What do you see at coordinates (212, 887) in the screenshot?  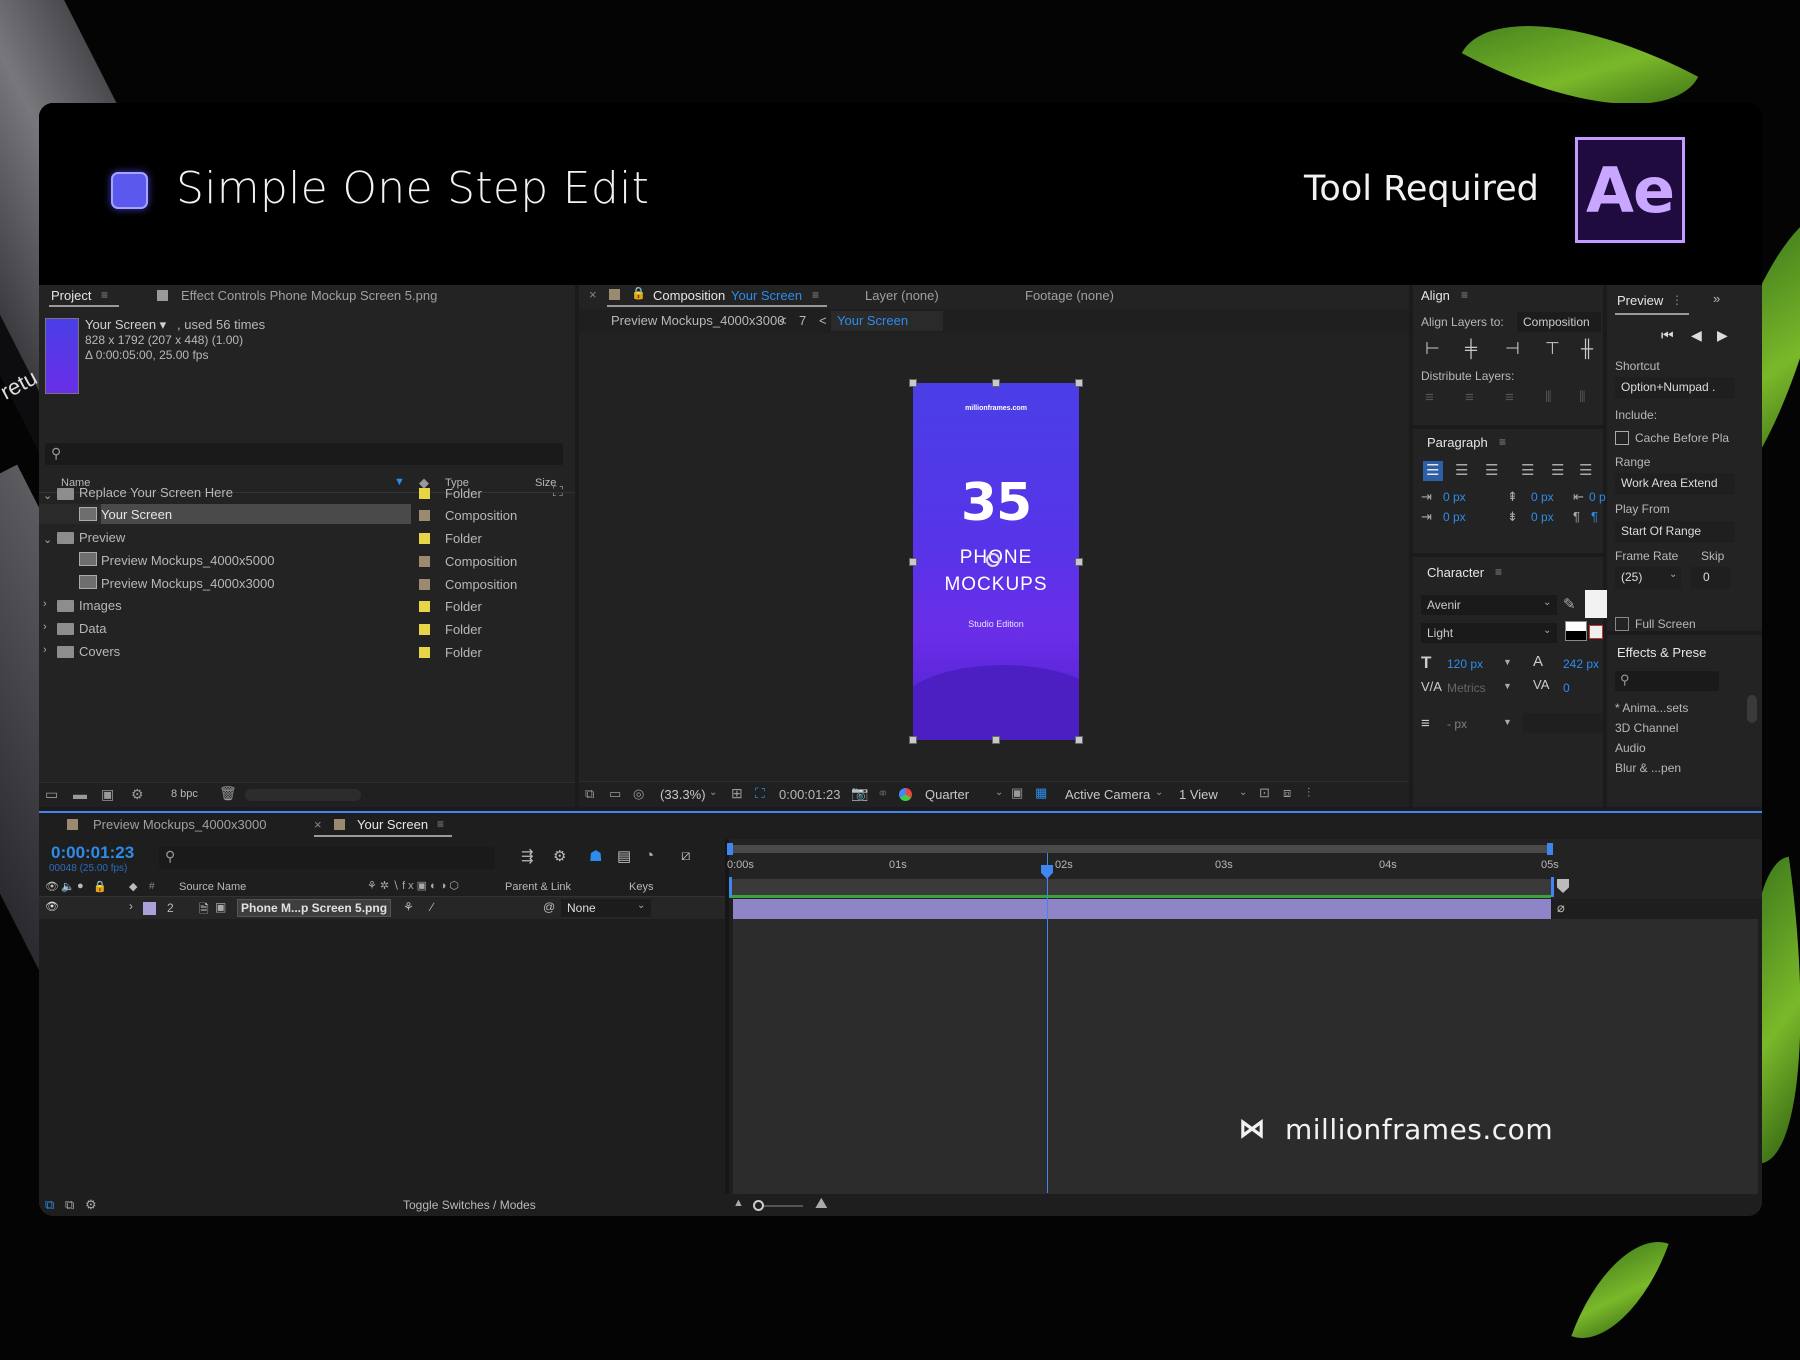 I see `source-name-column: Source Name` at bounding box center [212, 887].